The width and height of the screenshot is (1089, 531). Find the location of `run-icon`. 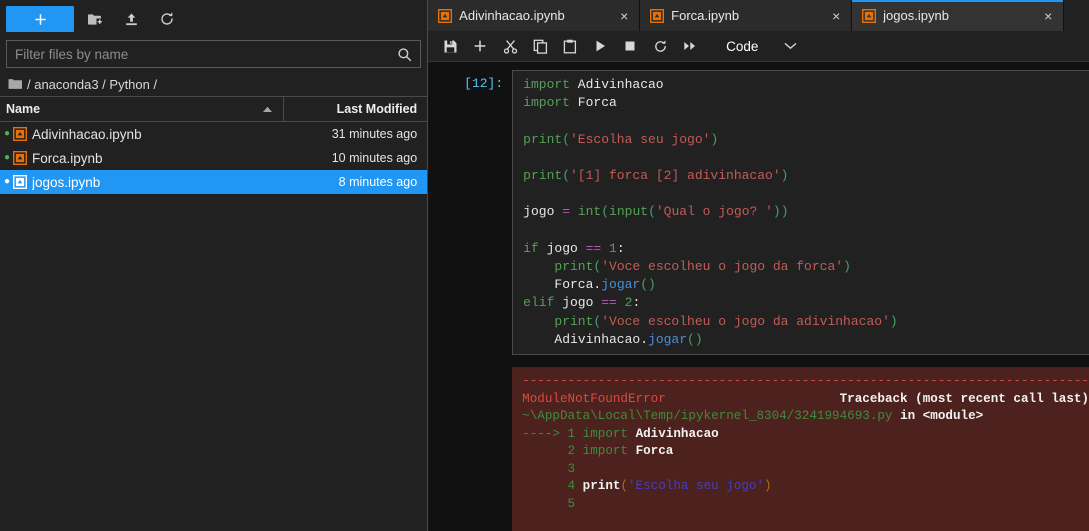

run-icon is located at coordinates (600, 46).